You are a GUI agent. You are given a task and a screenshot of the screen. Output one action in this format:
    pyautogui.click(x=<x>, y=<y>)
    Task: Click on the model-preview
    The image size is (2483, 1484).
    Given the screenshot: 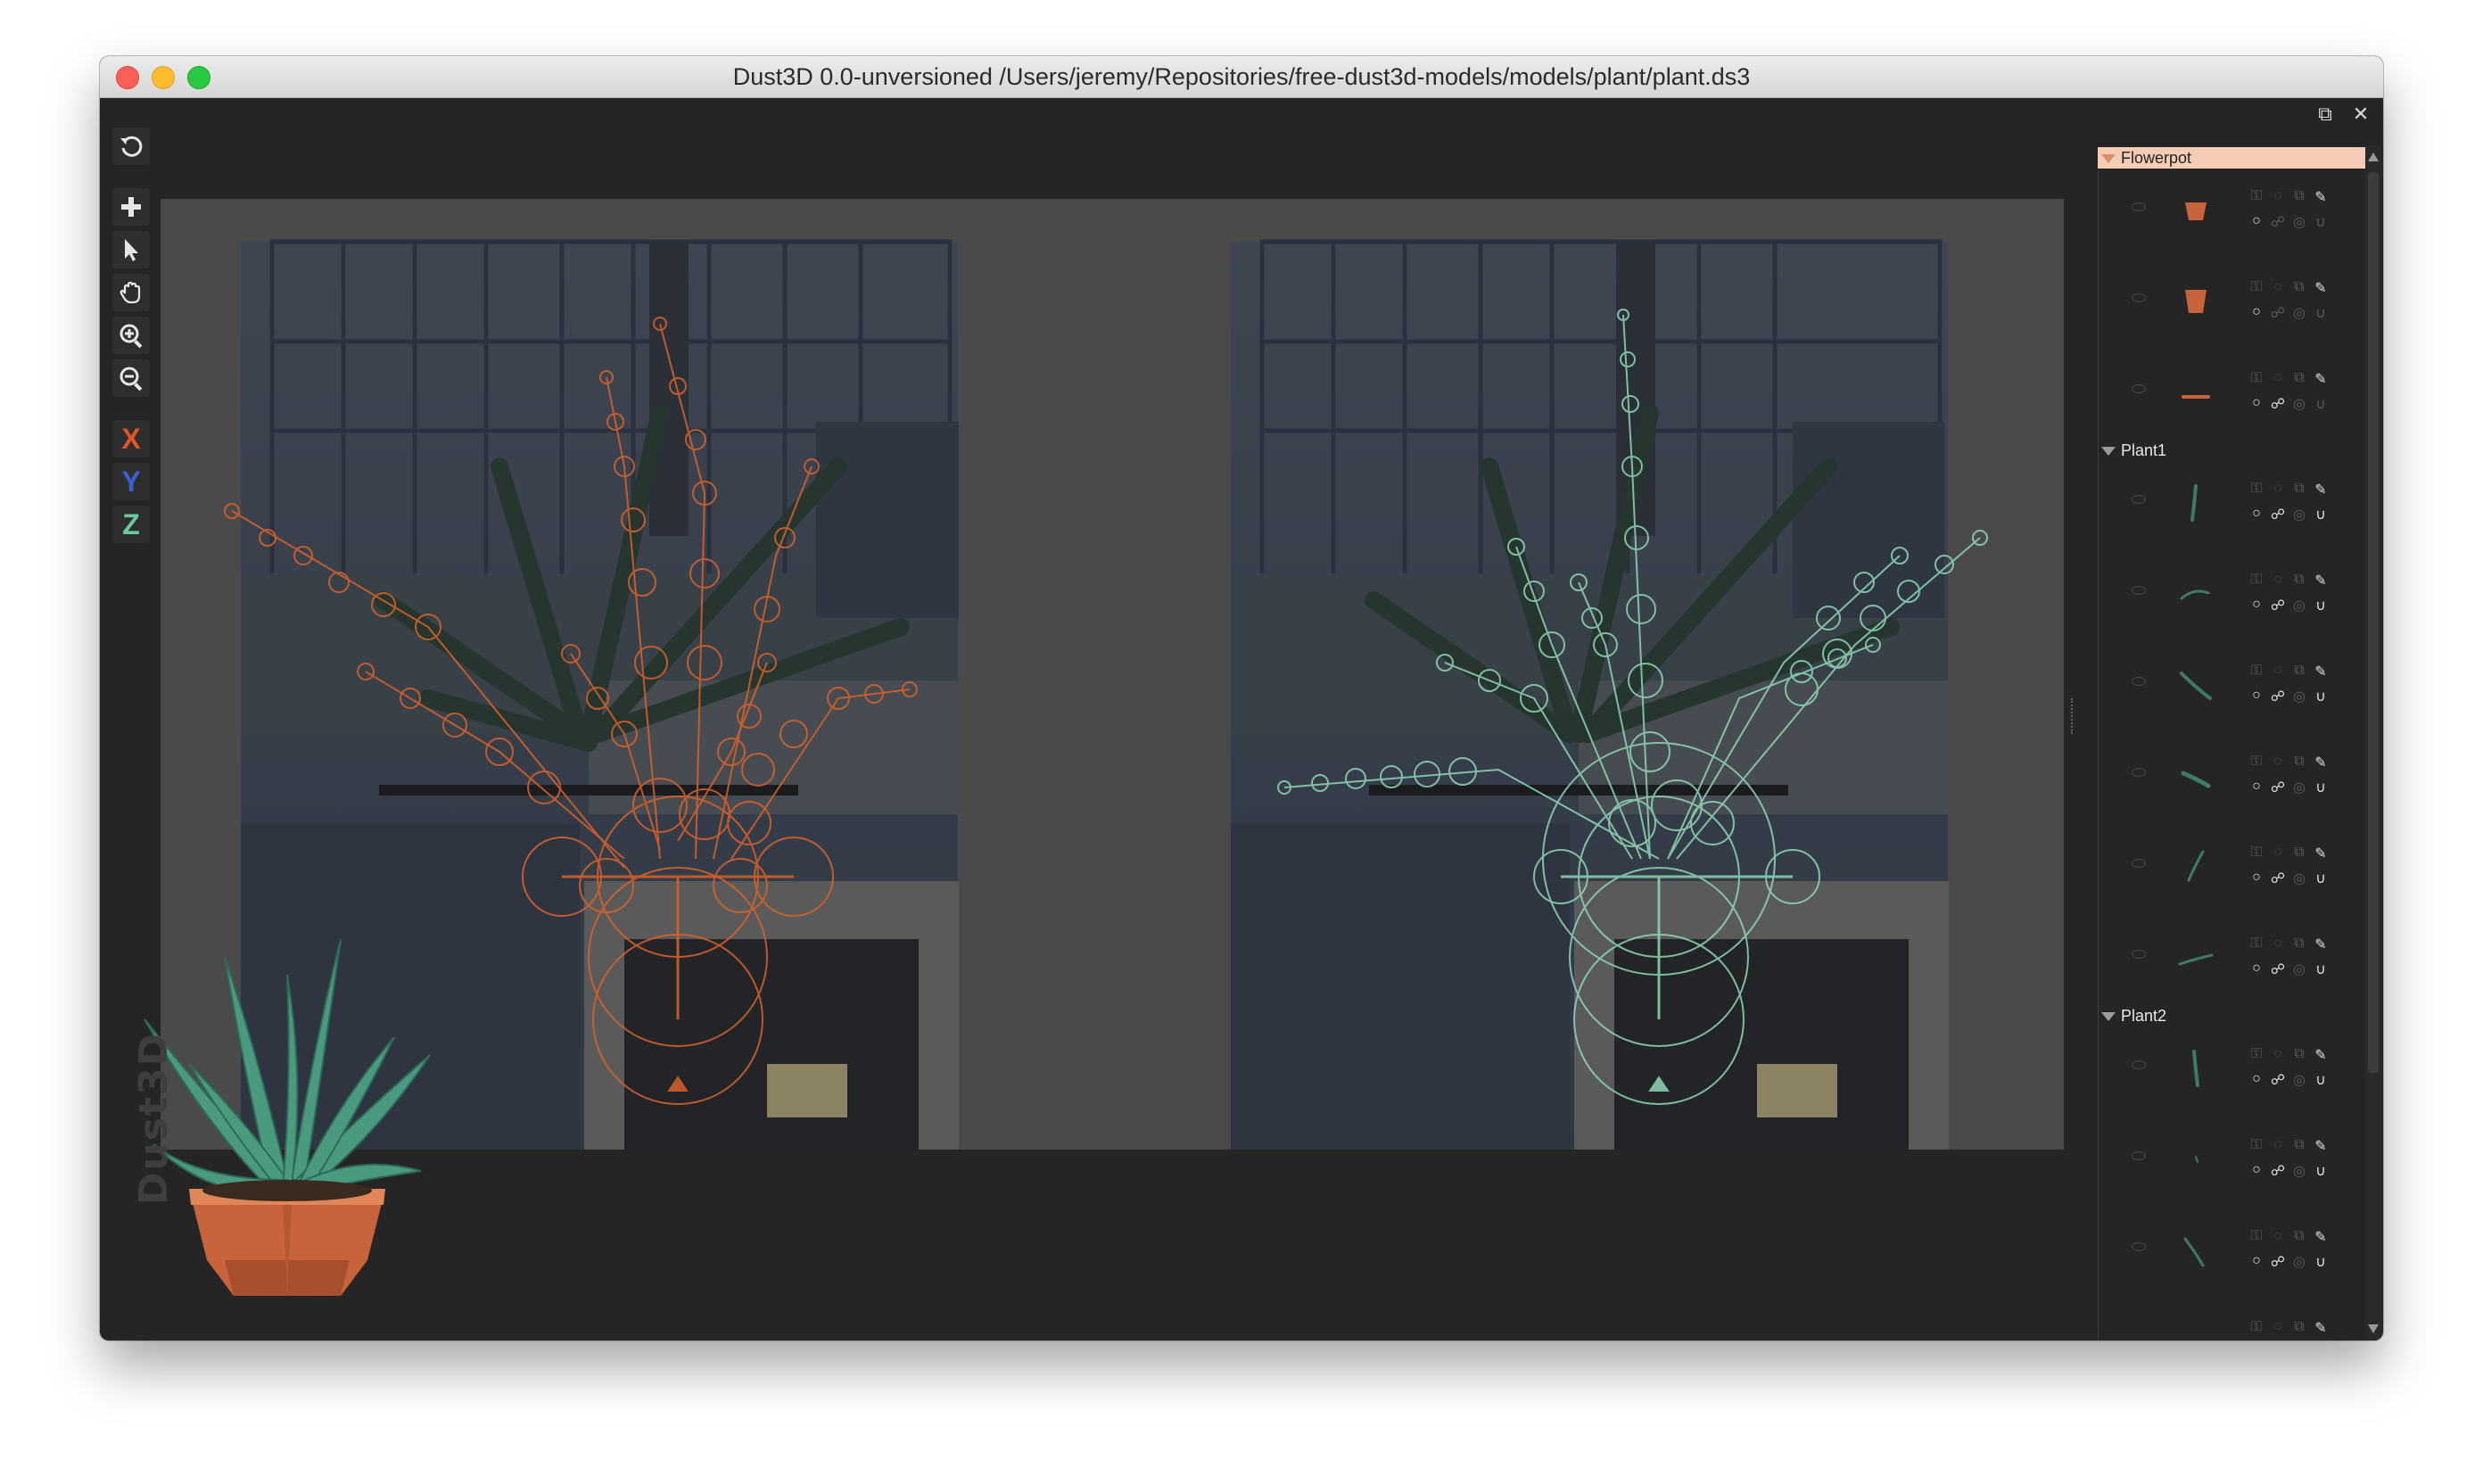 What is the action you would take?
    pyautogui.click(x=287, y=1113)
    